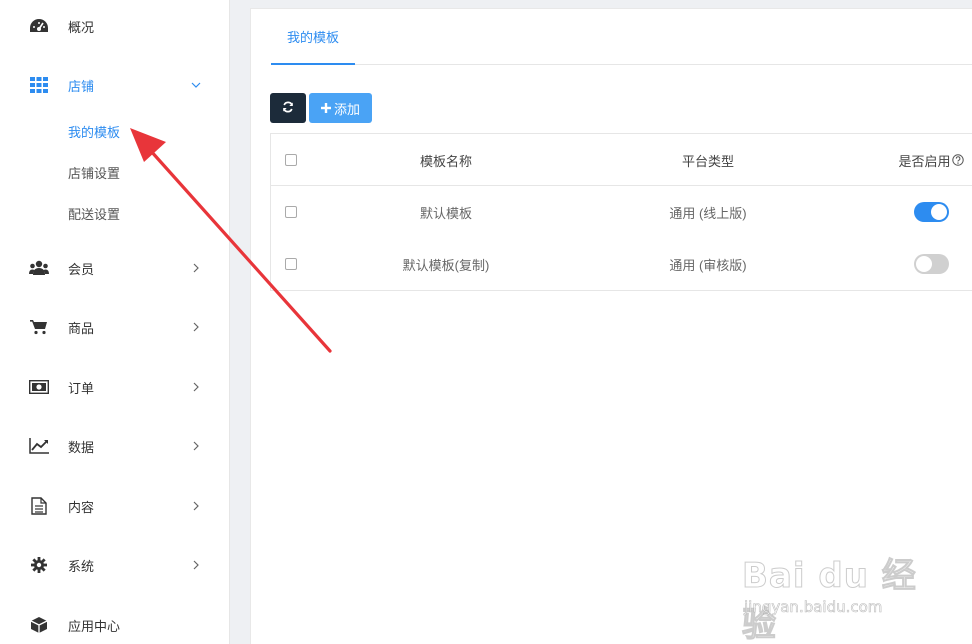 The height and width of the screenshot is (644, 972). I want to click on refresh-button, so click(288, 108).